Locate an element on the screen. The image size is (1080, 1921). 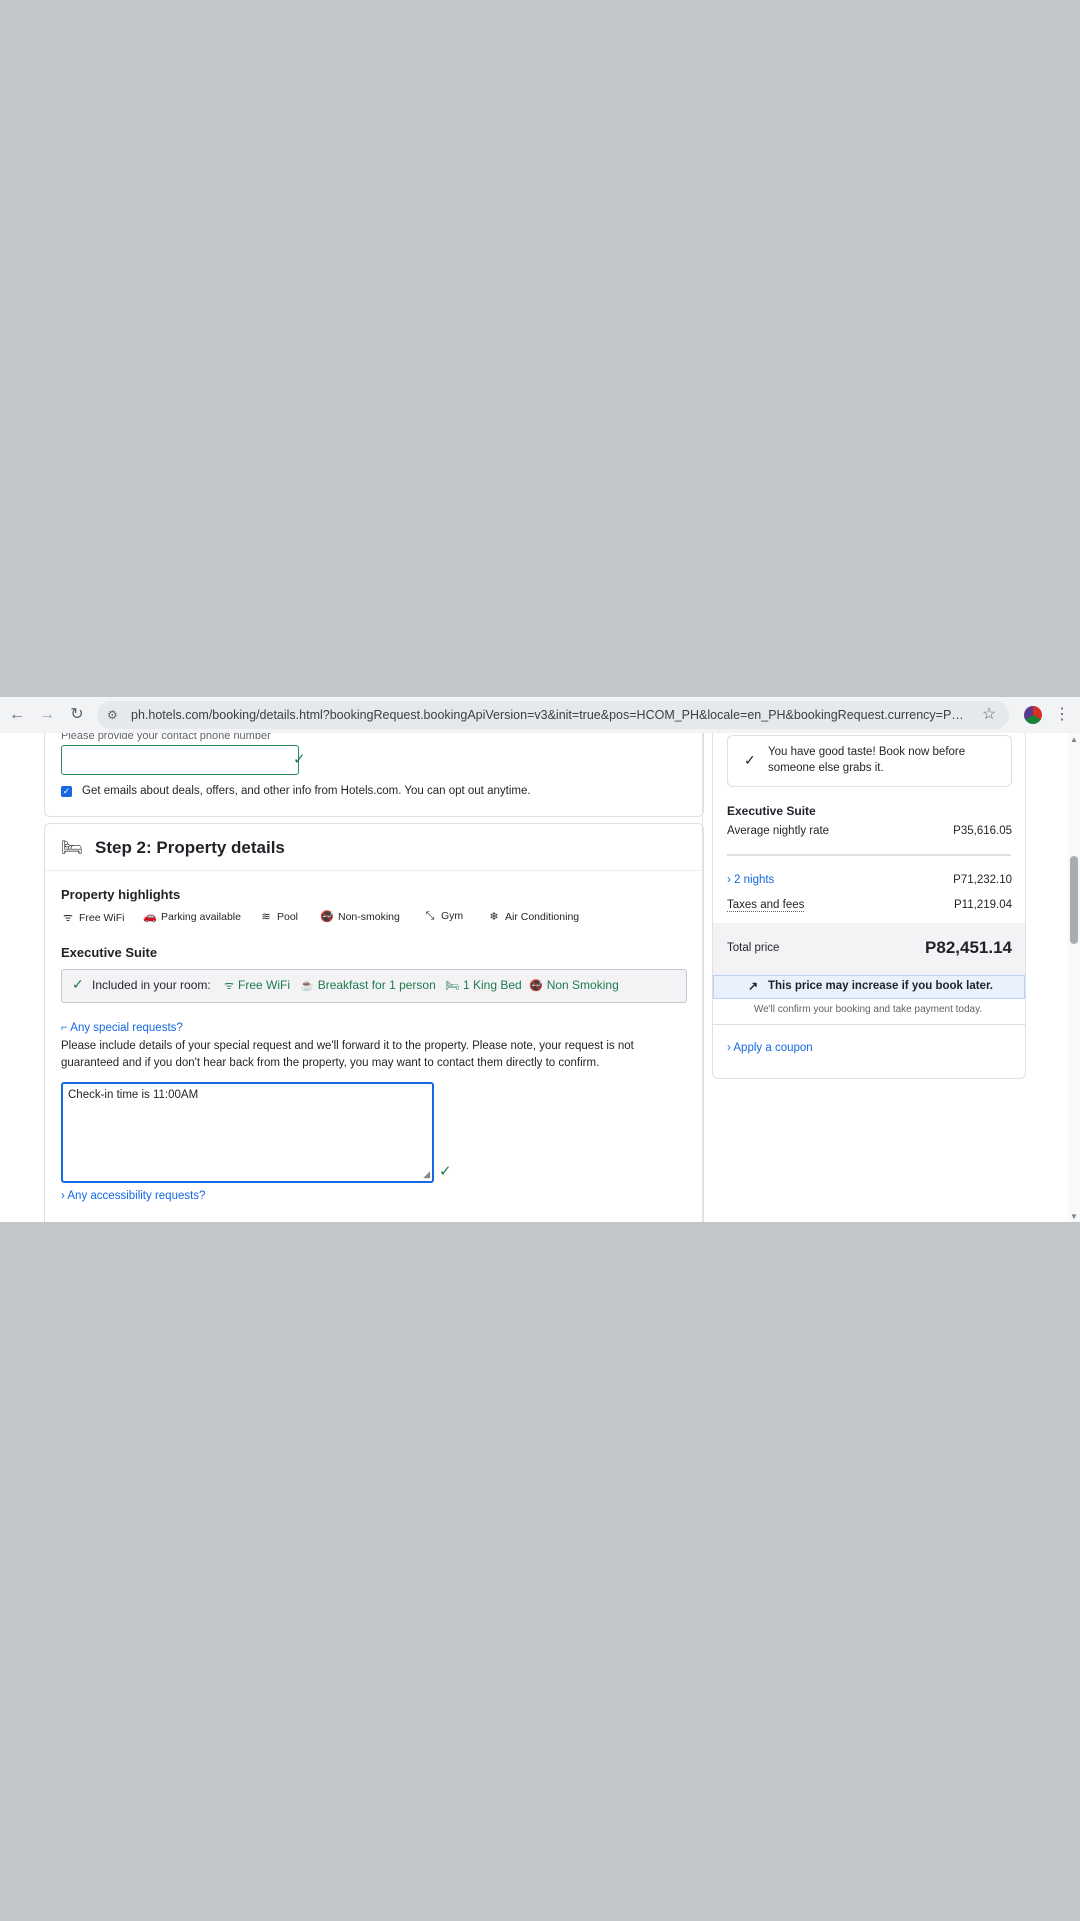
highlight-gym: ⤡ Gym is located at coordinates (443, 916).